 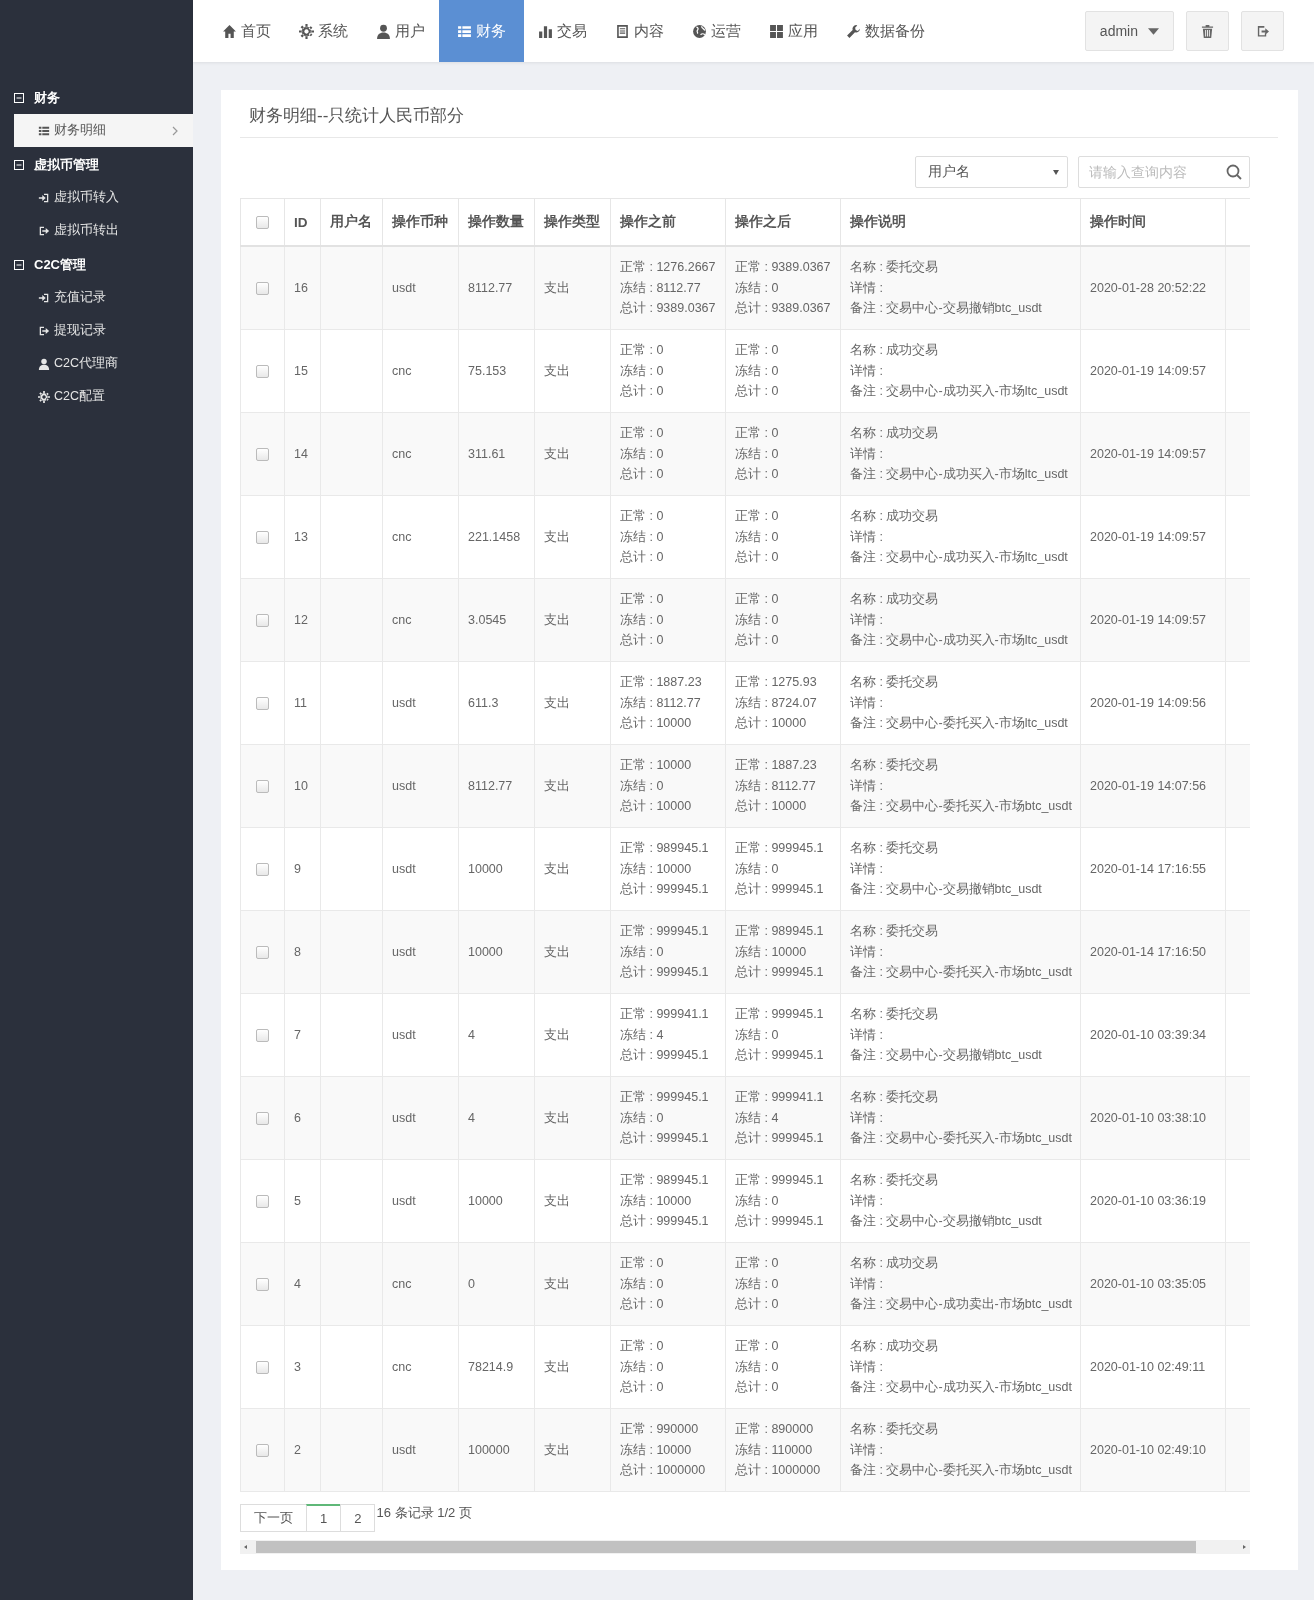 I want to click on select-all-checkbox, so click(x=262, y=223).